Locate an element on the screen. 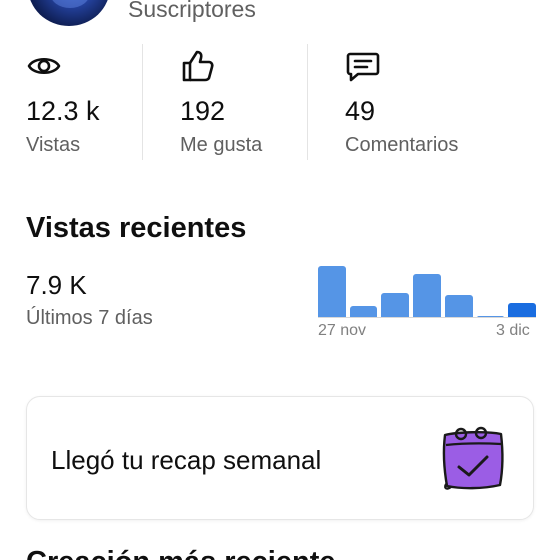 The width and height of the screenshot is (560, 560). chart-start-label: 27 nov is located at coordinates (342, 330).